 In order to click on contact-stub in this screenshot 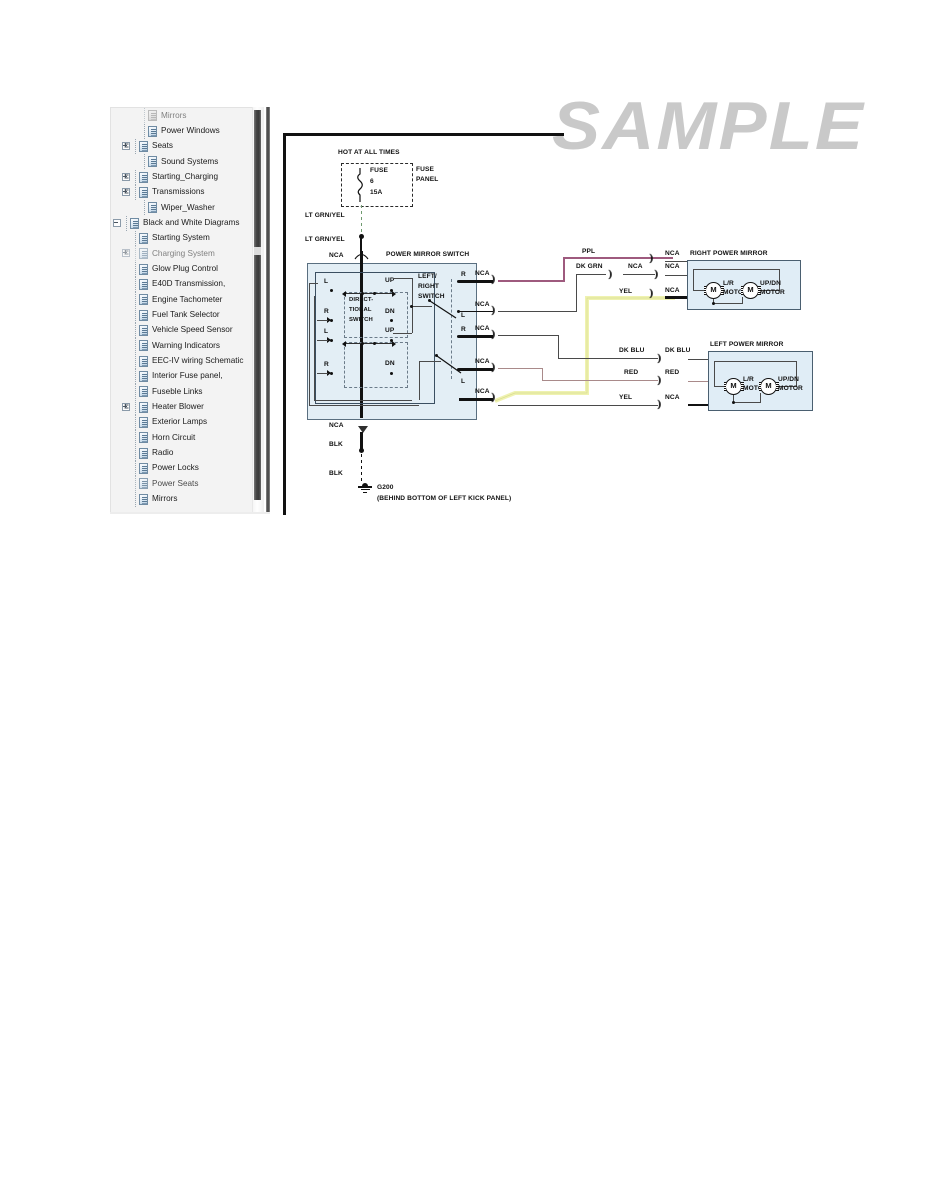, I will do `click(322, 373)`.